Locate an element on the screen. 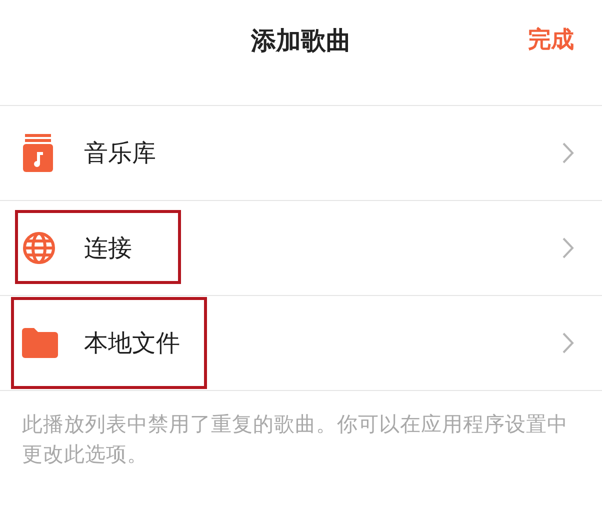 Image resolution: width=602 pixels, height=519 pixels. music-library-icon is located at coordinates (38, 153).